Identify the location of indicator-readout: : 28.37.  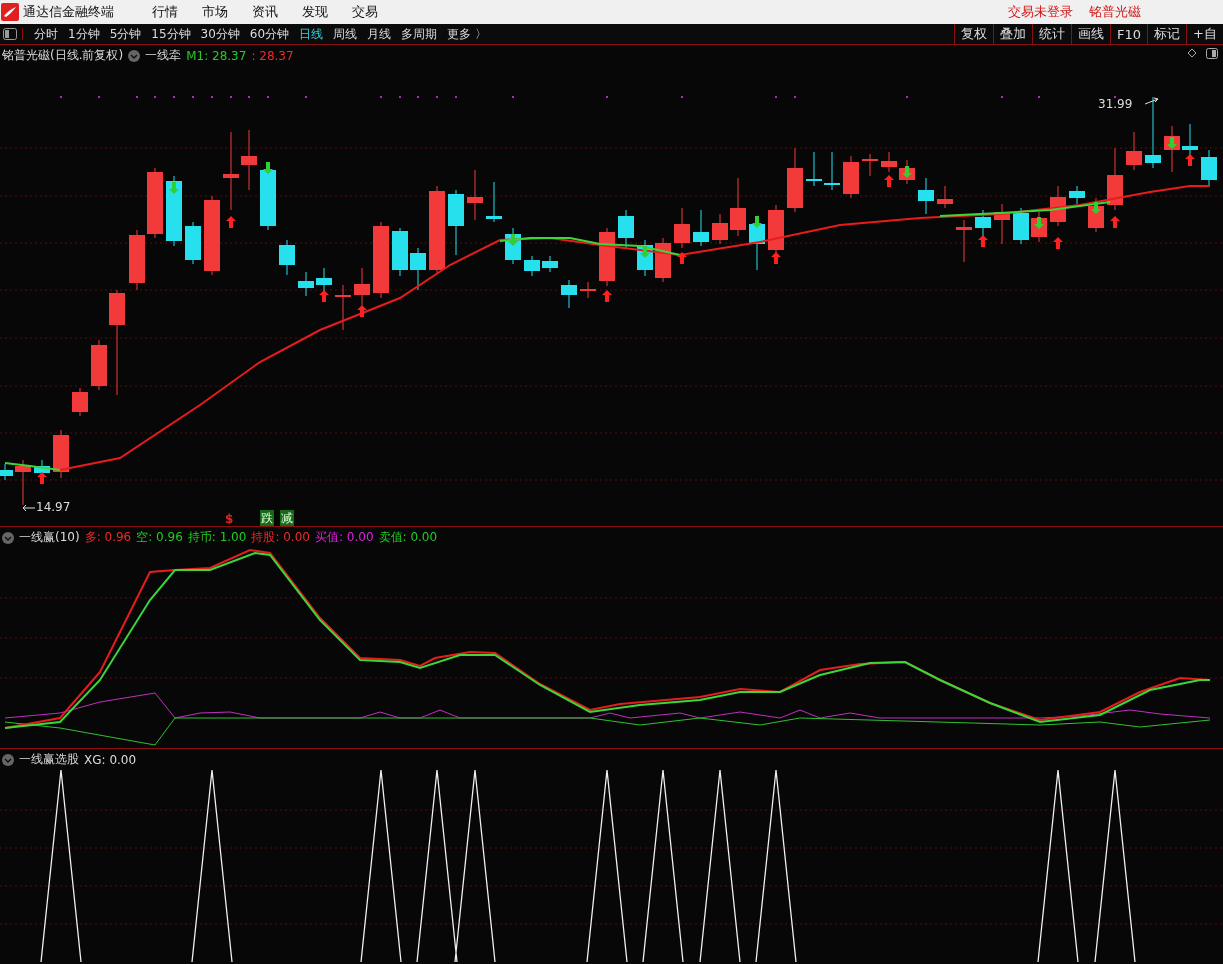
(272, 55).